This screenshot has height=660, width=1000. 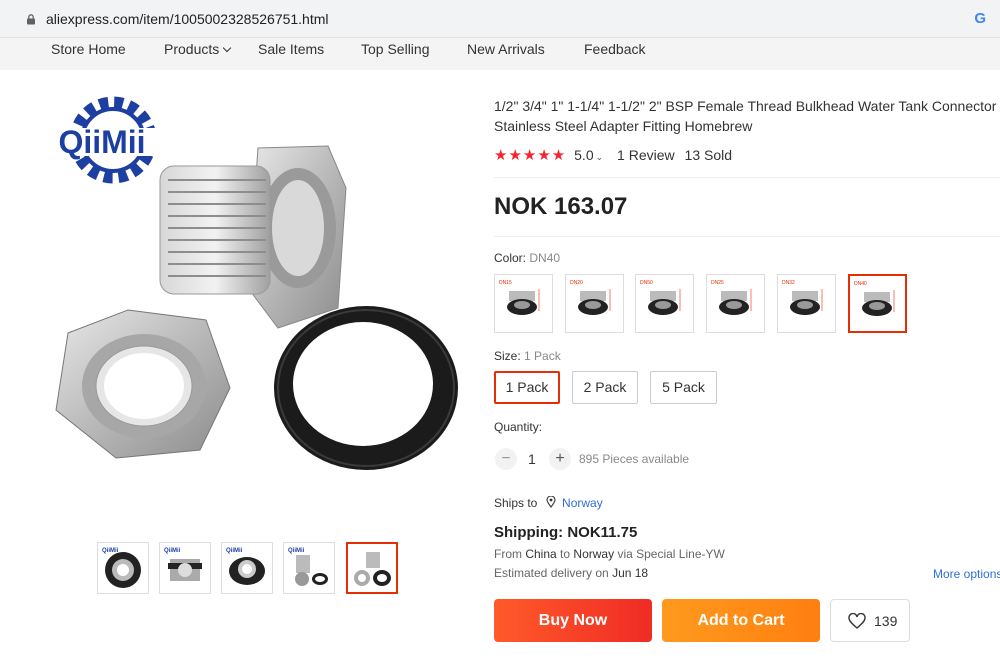 What do you see at coordinates (583, 155) in the screenshot?
I see `rating-value: 5.0` at bounding box center [583, 155].